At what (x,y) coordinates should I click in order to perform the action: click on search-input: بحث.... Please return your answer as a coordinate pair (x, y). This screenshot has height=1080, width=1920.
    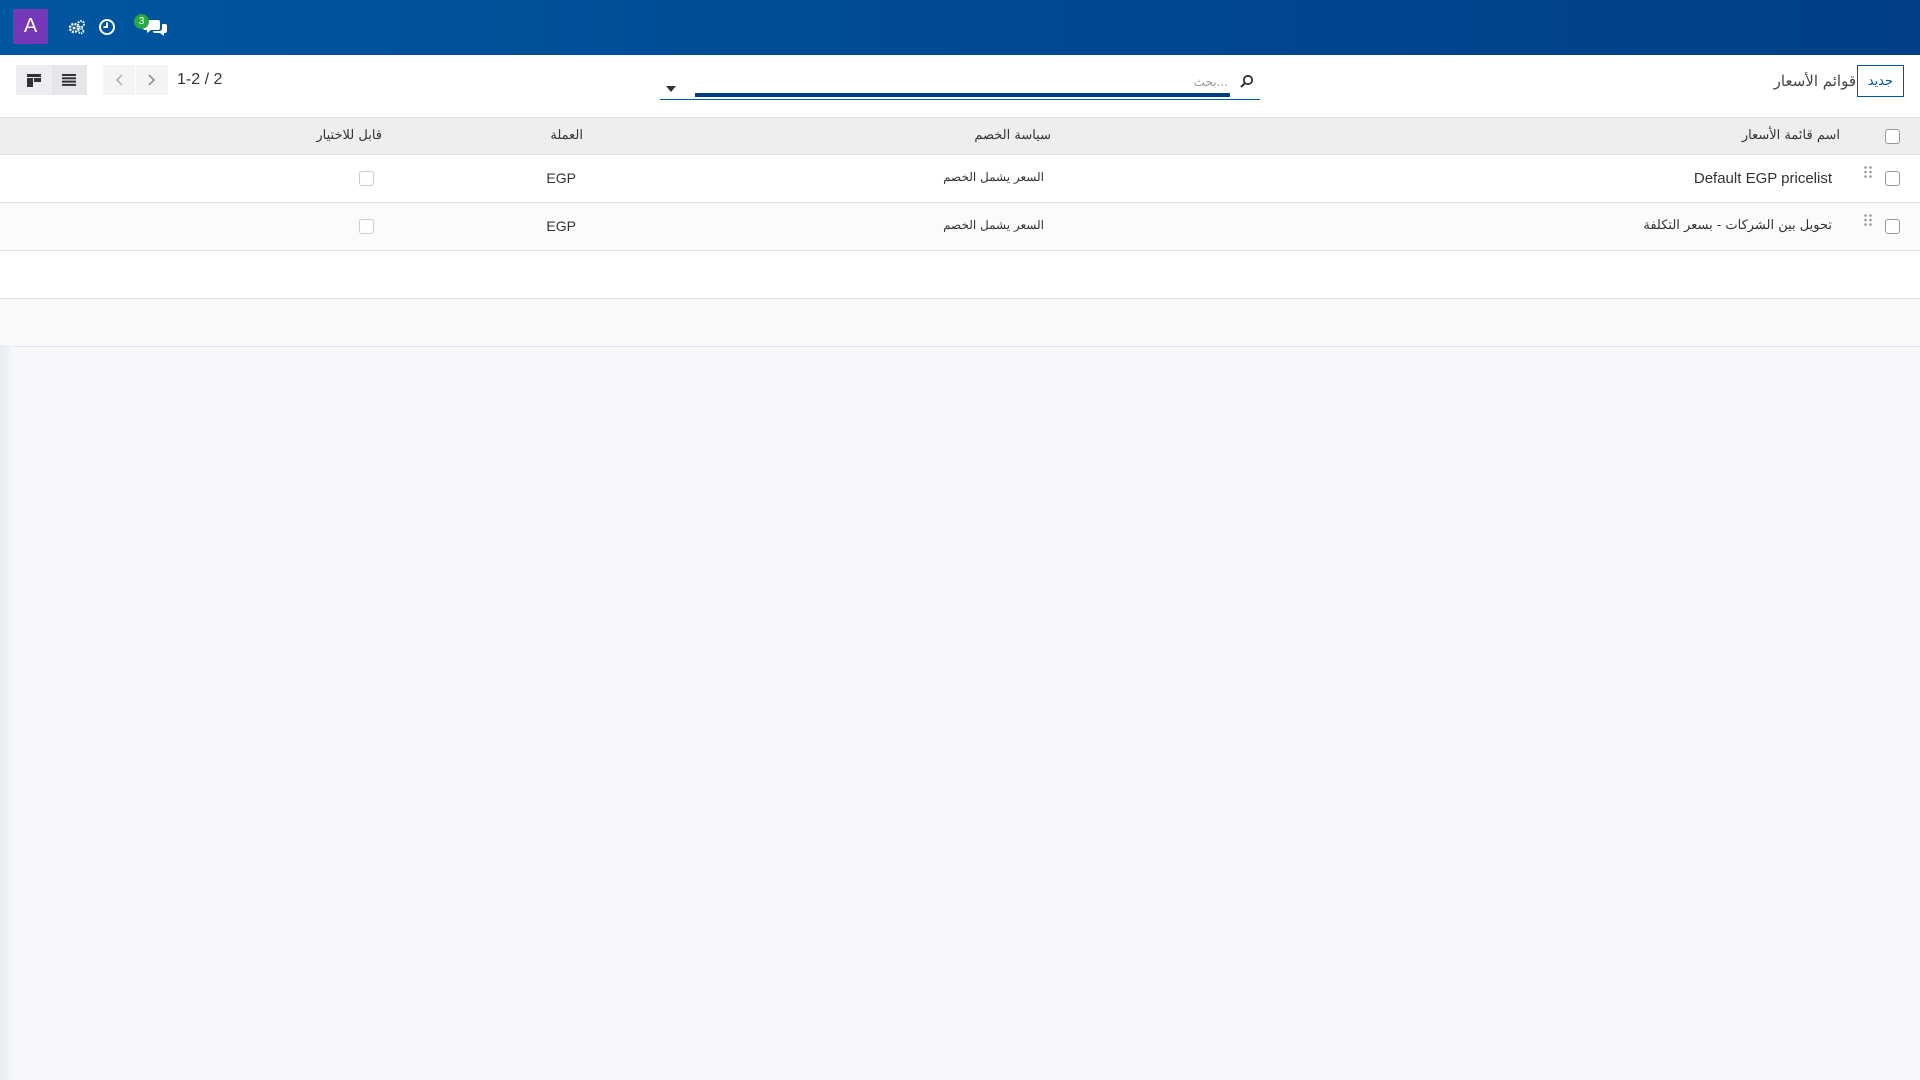
    Looking at the image, I should click on (1211, 82).